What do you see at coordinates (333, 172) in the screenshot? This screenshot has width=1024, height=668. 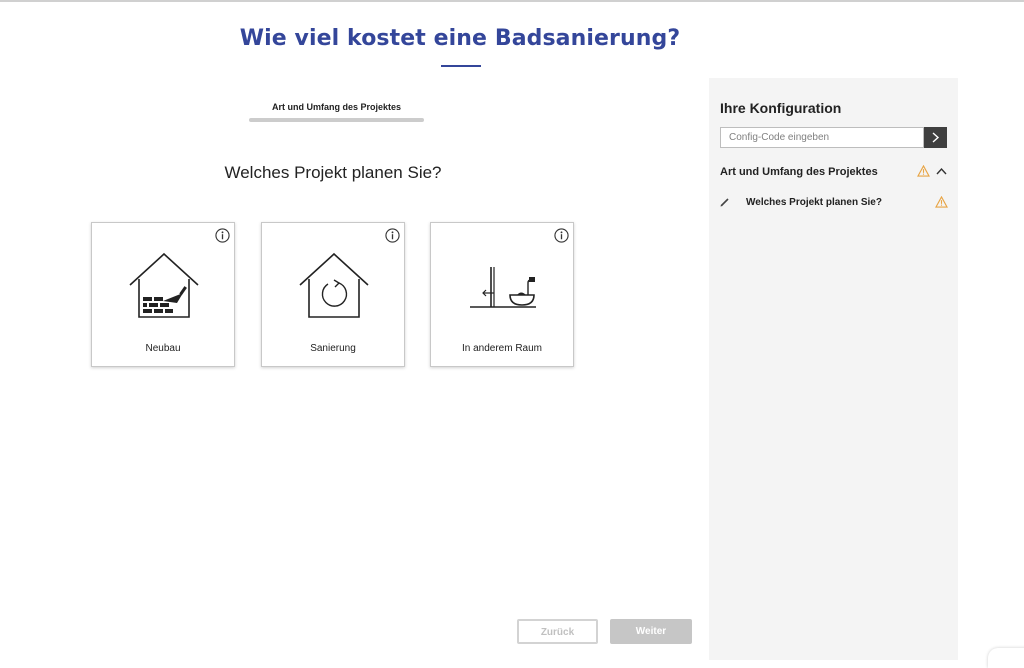 I see `question-heading: Welches Projekt planen Sie?` at bounding box center [333, 172].